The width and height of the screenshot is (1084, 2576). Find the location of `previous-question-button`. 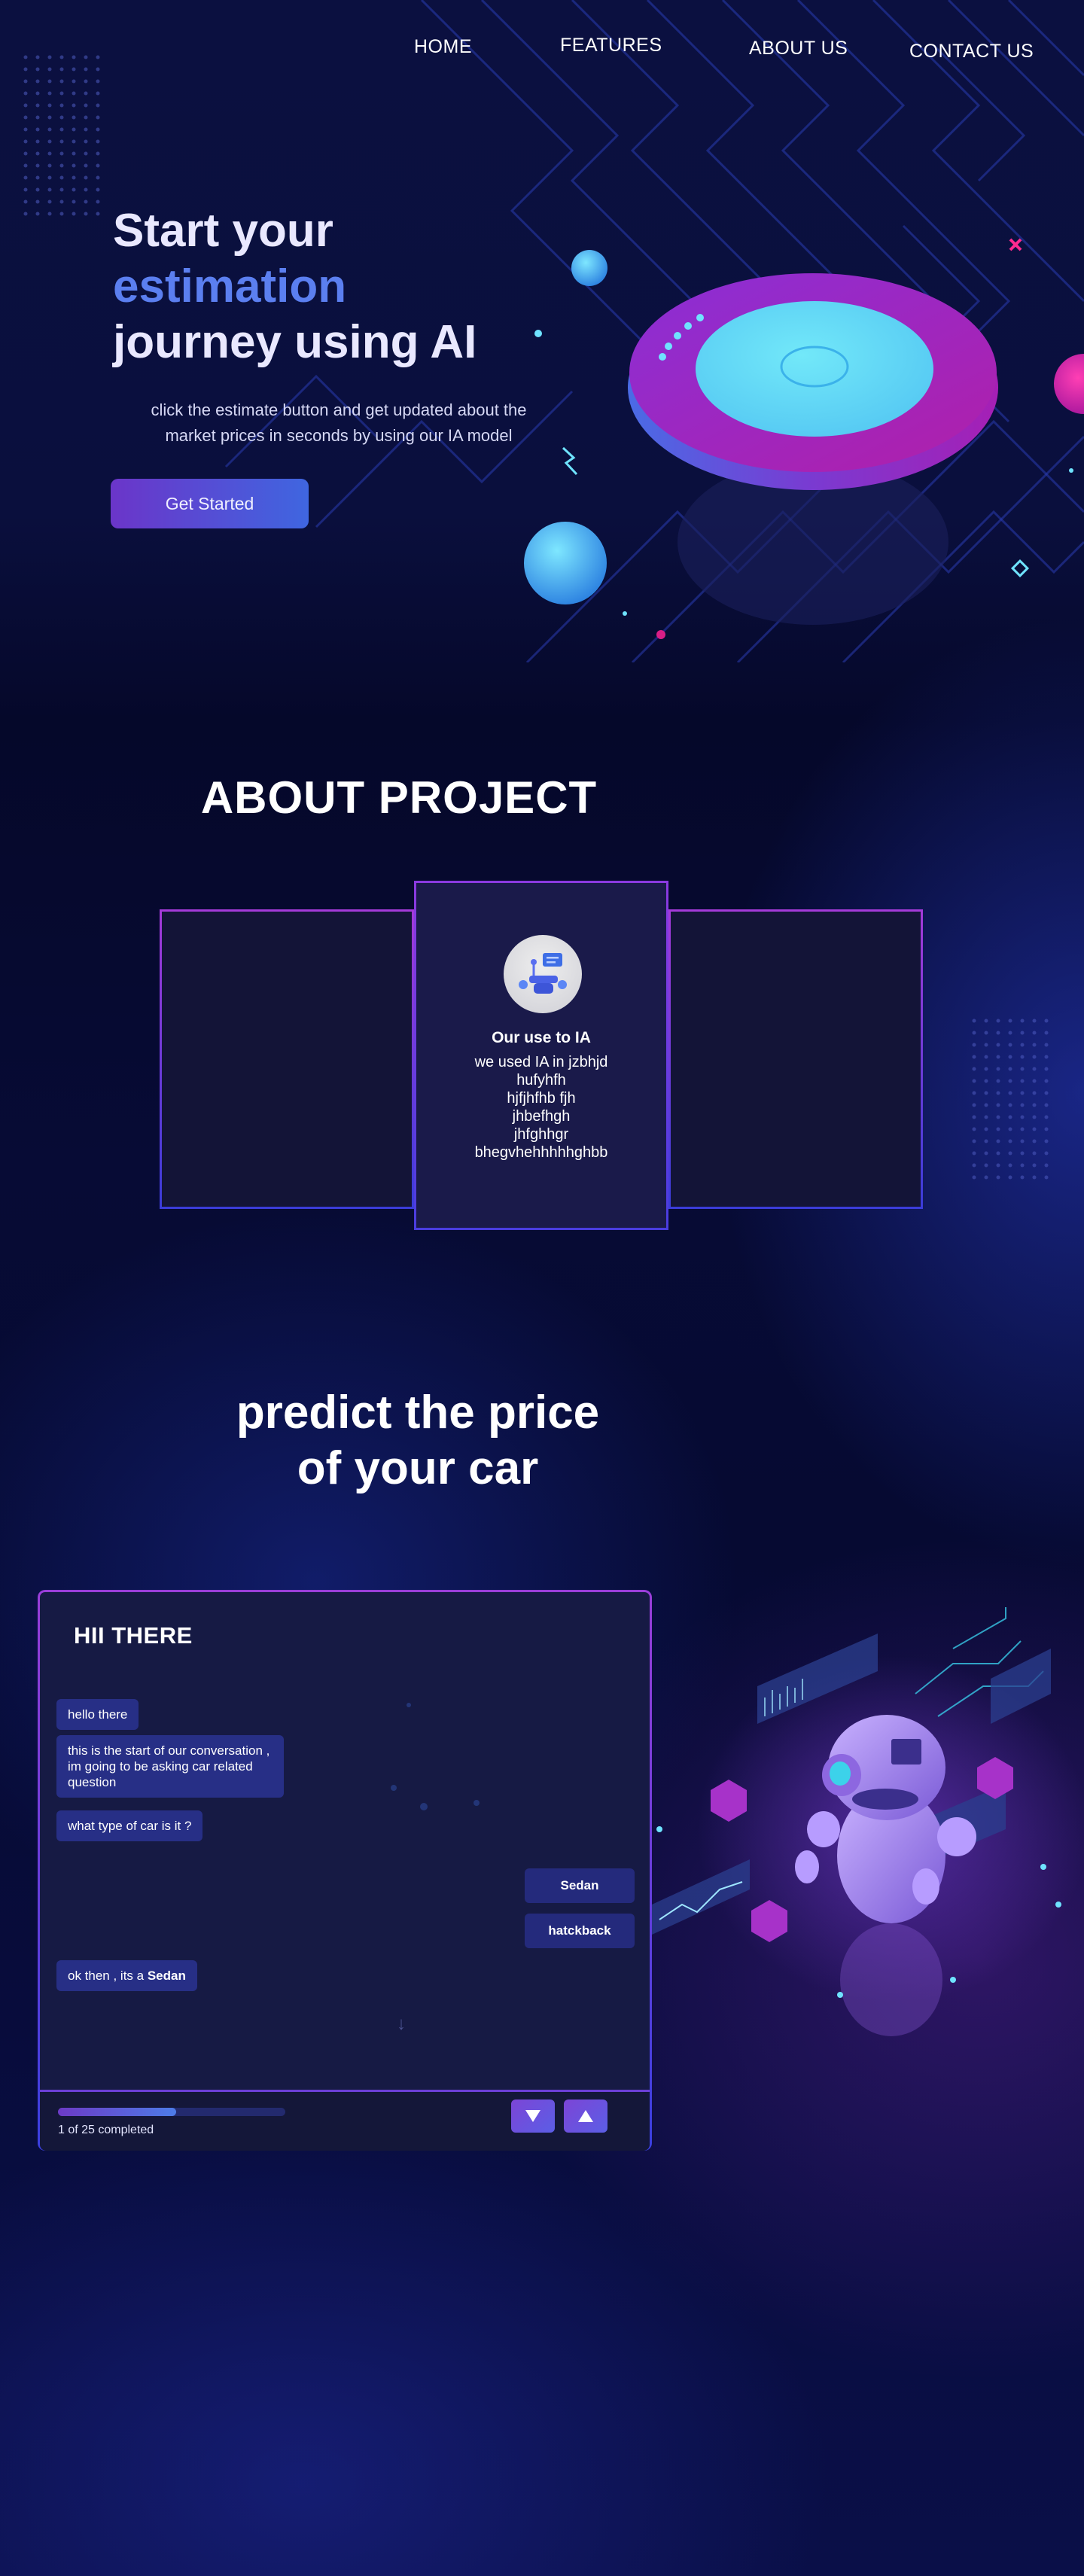

previous-question-button is located at coordinates (585, 2116).